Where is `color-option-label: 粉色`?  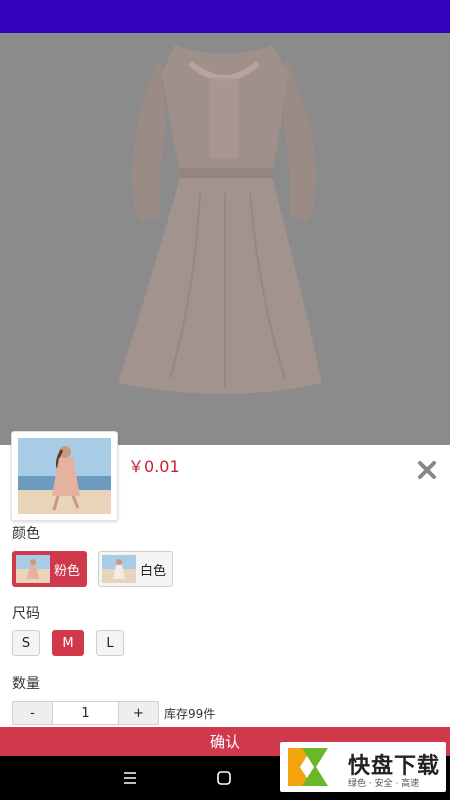
color-option-label: 粉色 is located at coordinates (67, 571).